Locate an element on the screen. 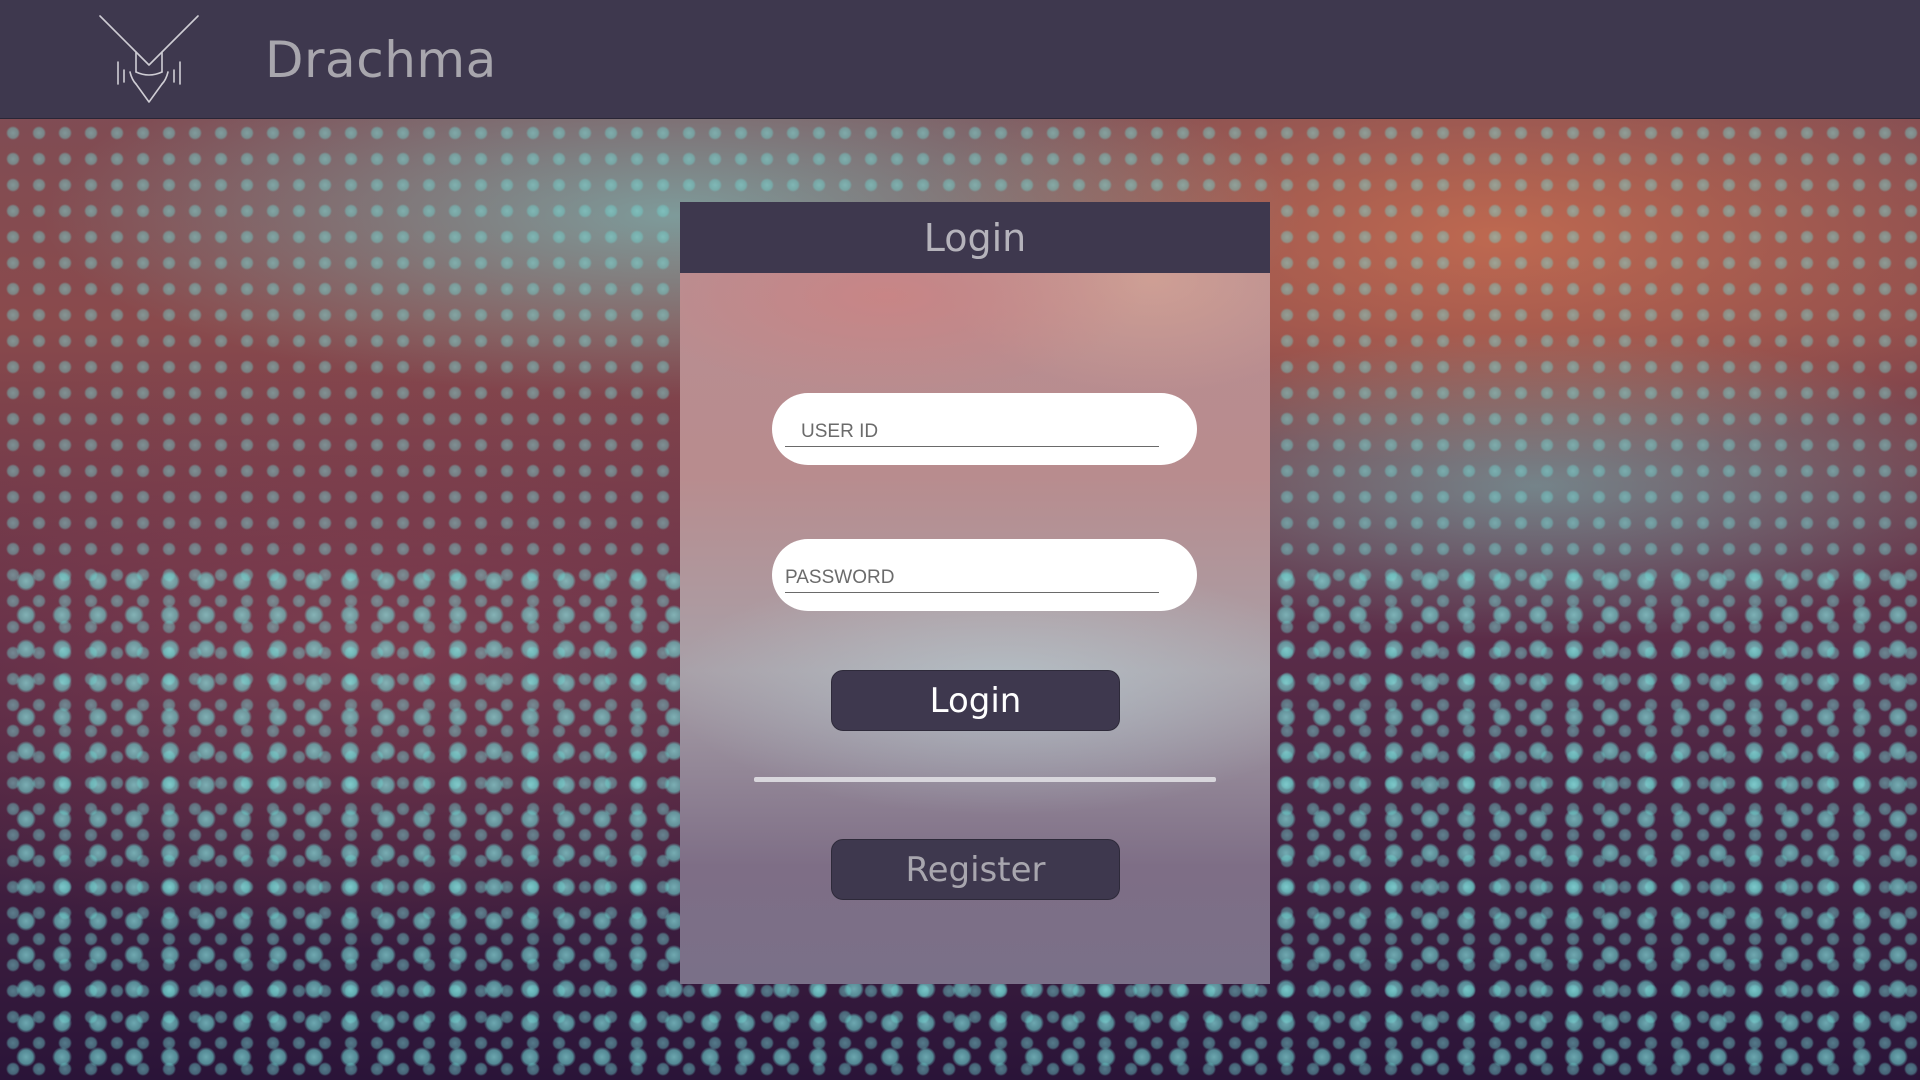 This screenshot has width=1920, height=1080. login-button: Login is located at coordinates (975, 700).